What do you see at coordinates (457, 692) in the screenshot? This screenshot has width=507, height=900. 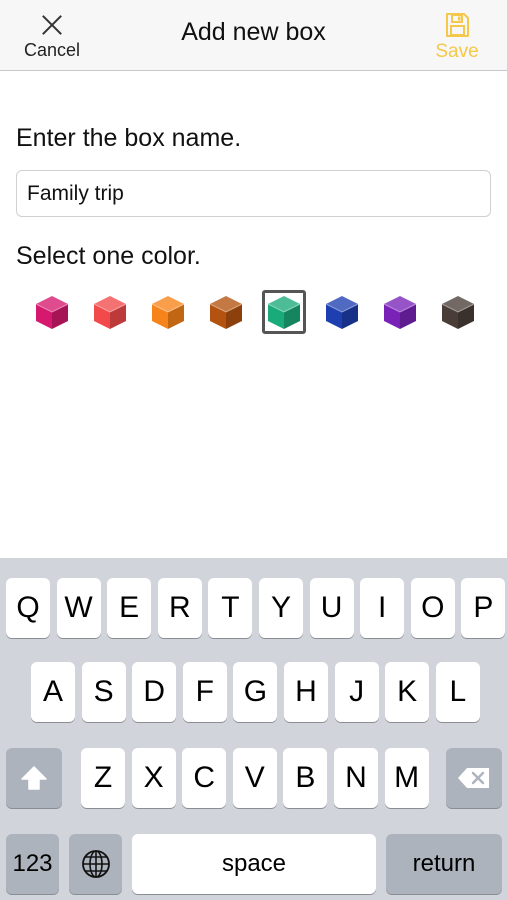 I see `key-l: L` at bounding box center [457, 692].